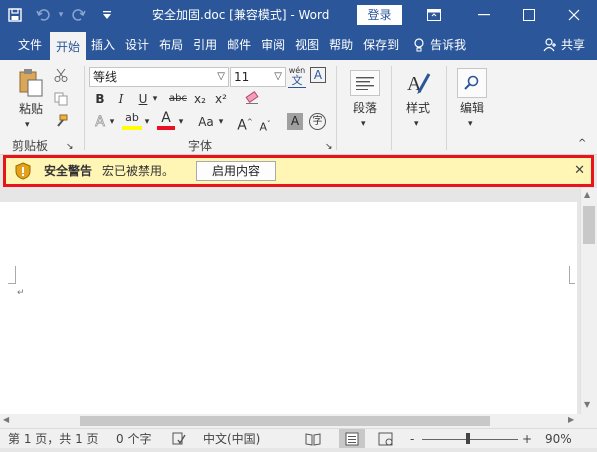 This screenshot has height=452, width=597. I want to click on editing-dropdown-icon: ▾, so click(470, 124).